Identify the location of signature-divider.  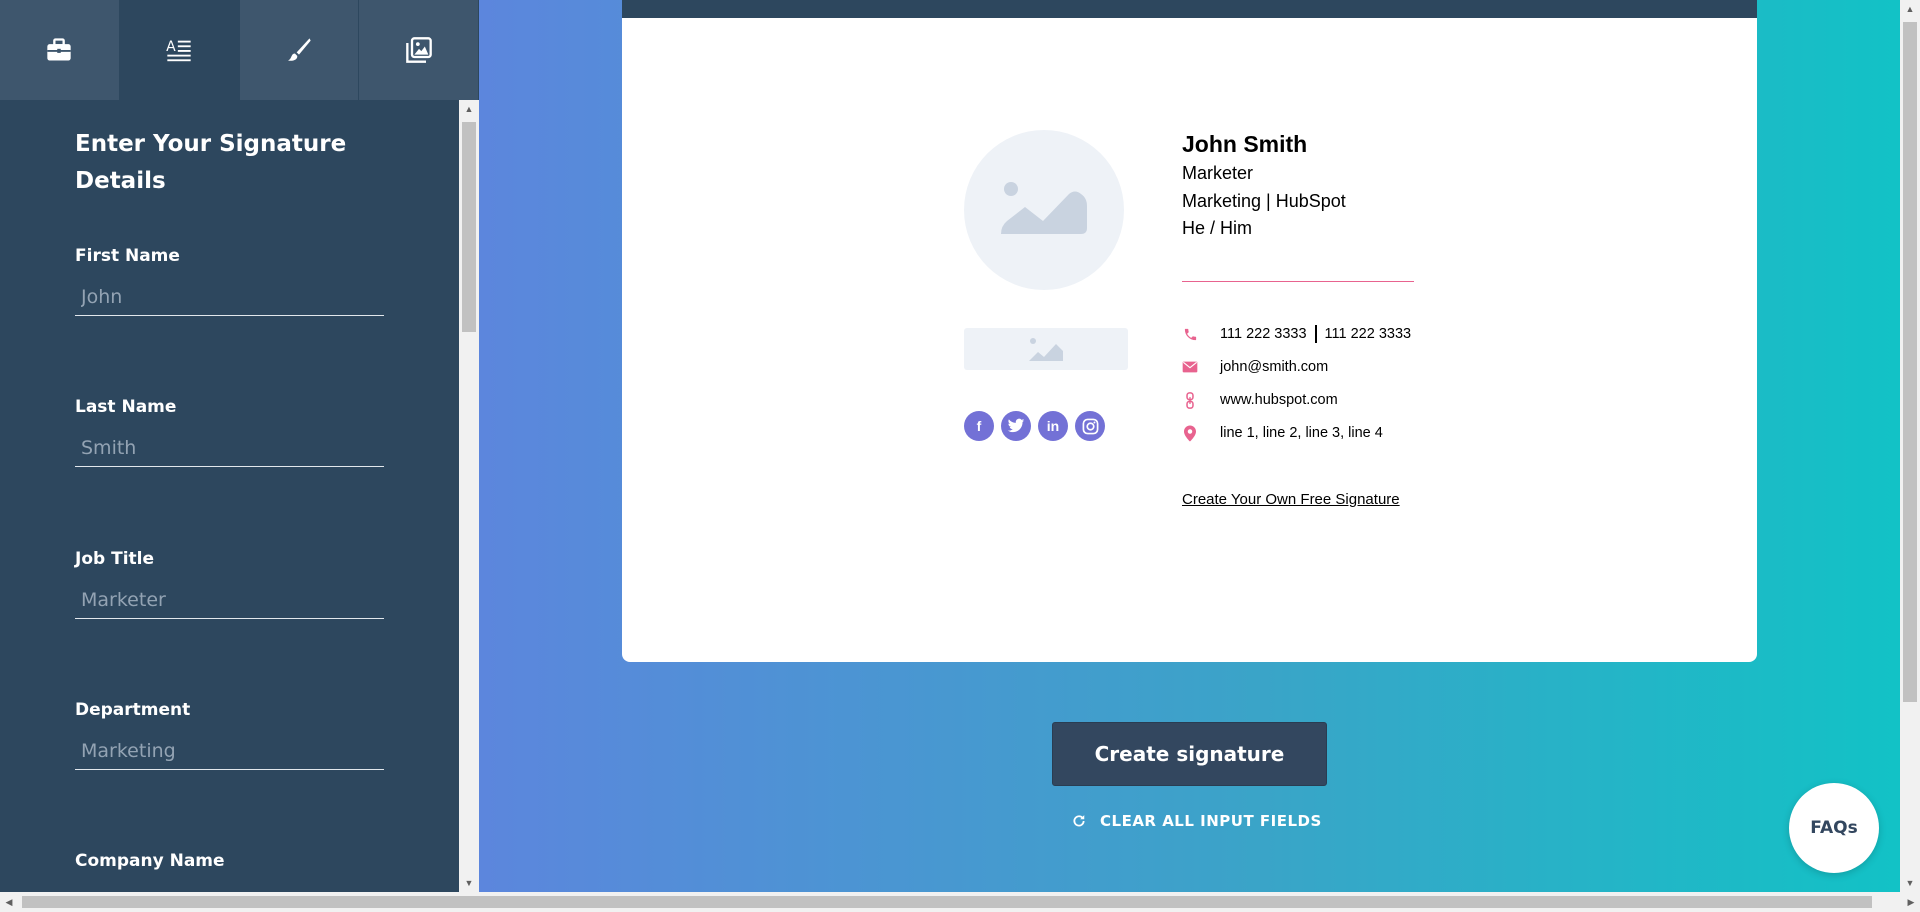
(1298, 281).